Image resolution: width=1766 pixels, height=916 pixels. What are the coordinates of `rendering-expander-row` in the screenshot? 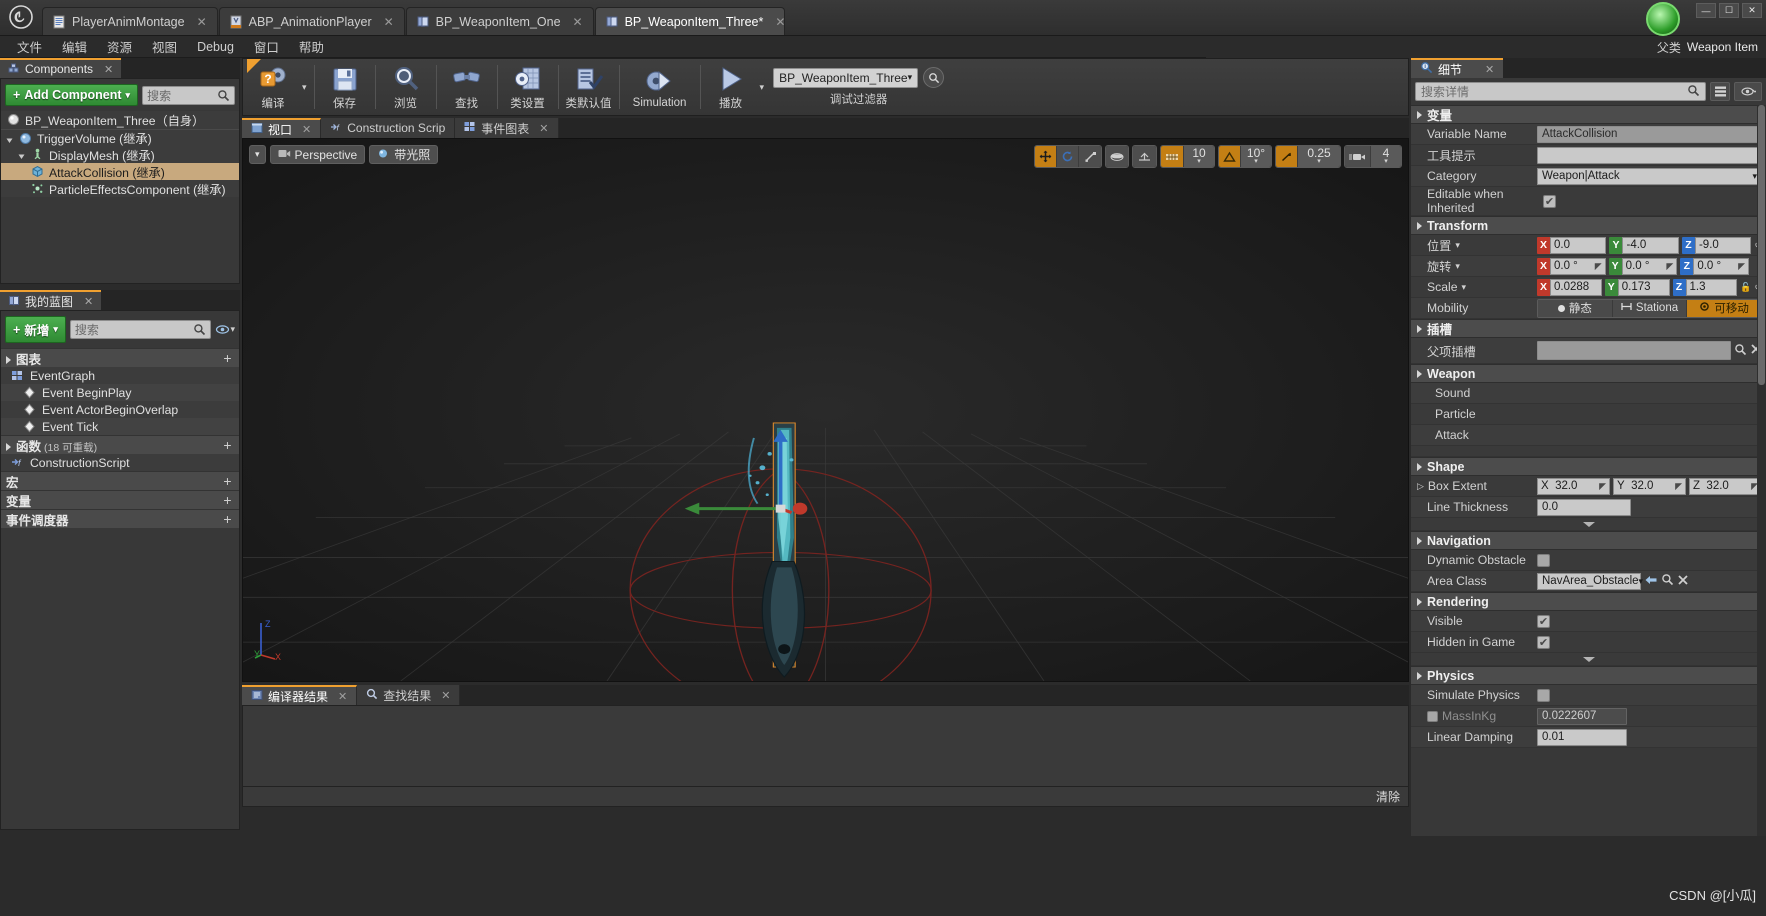 It's located at (1588, 659).